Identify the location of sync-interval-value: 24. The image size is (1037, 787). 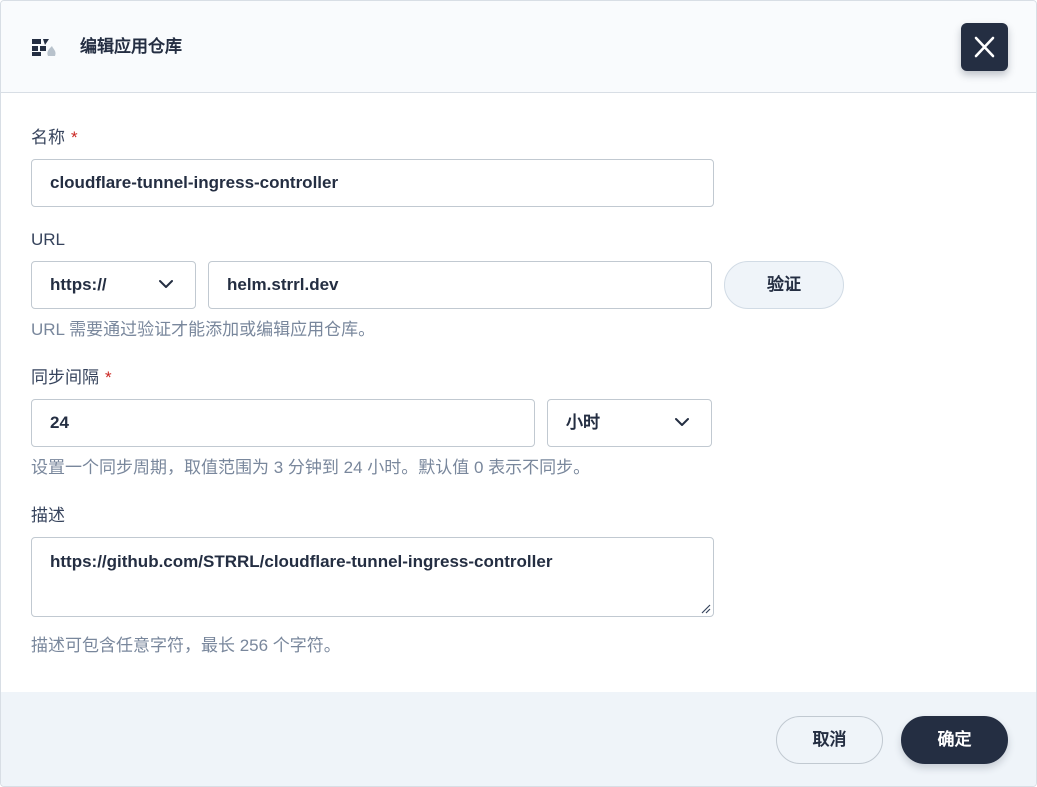
(59, 422).